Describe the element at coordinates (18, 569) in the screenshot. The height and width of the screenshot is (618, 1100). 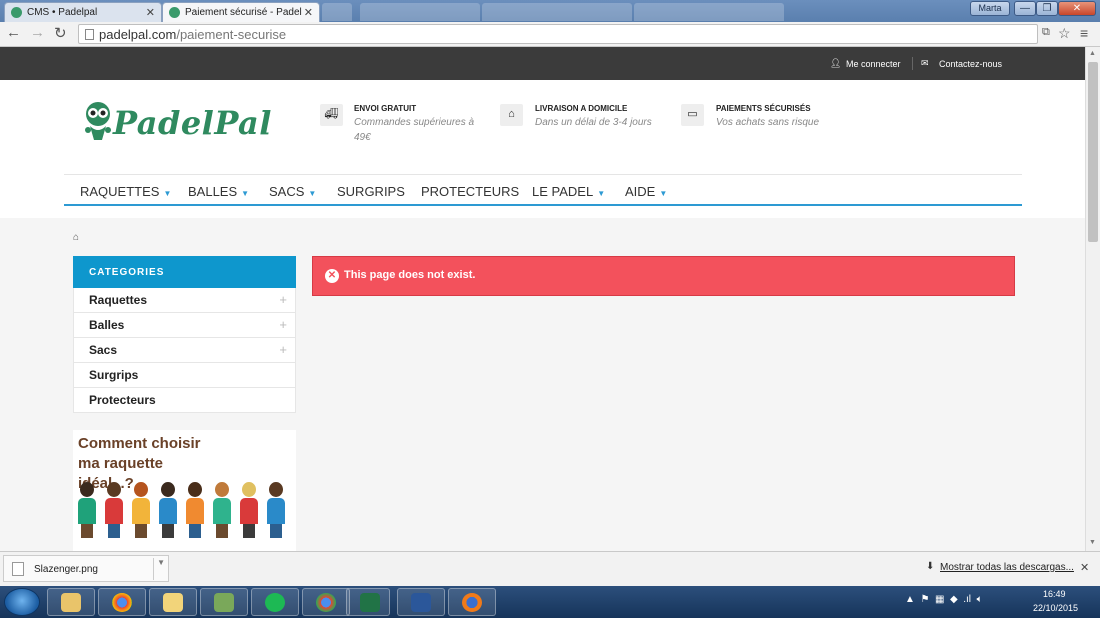
I see `image-file-icon` at that location.